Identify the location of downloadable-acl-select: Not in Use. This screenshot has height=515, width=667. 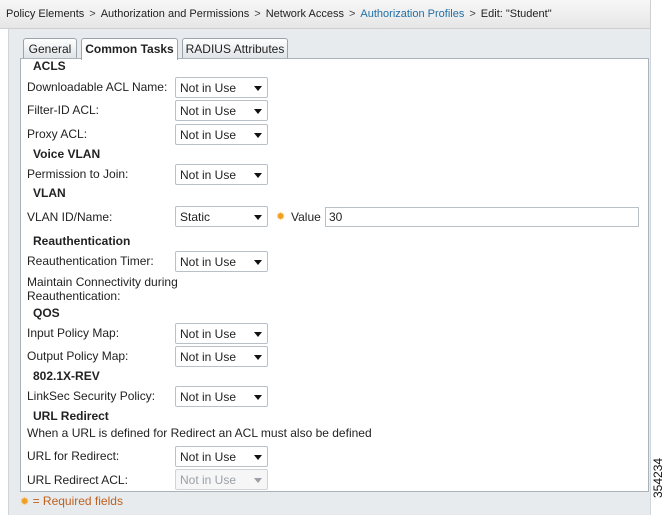
(221, 87).